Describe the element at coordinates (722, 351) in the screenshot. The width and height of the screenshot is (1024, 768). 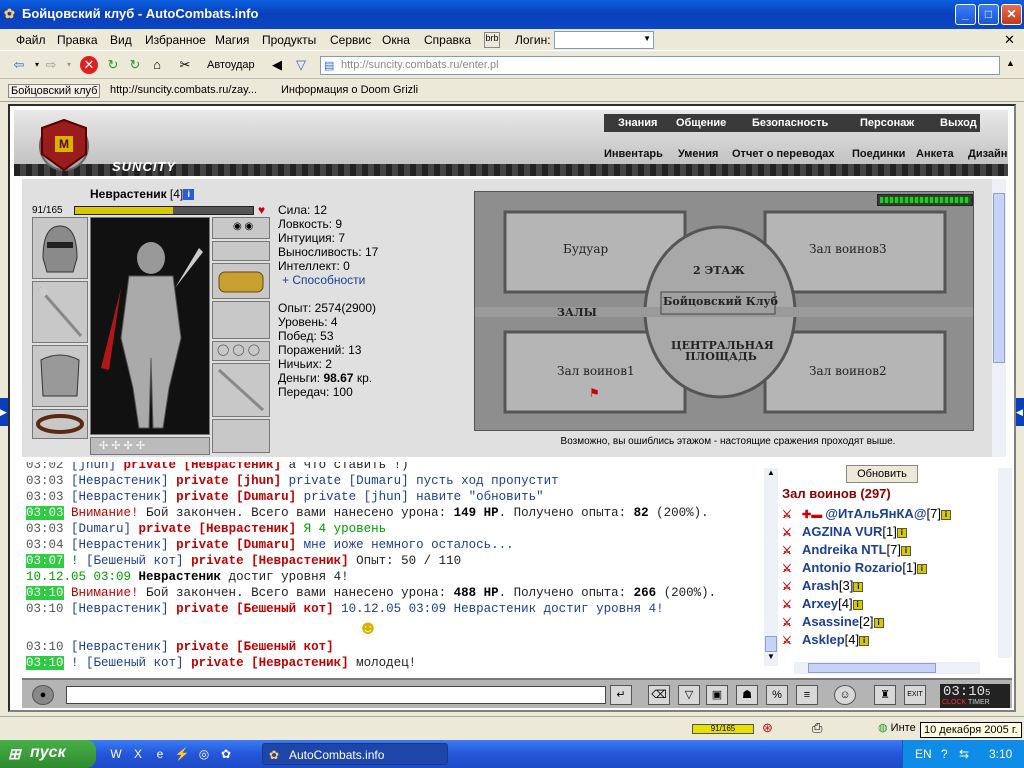
I see `room-center: ЦЕНТРАЛЬНАЯ ПЛОЩАДЬ` at that location.